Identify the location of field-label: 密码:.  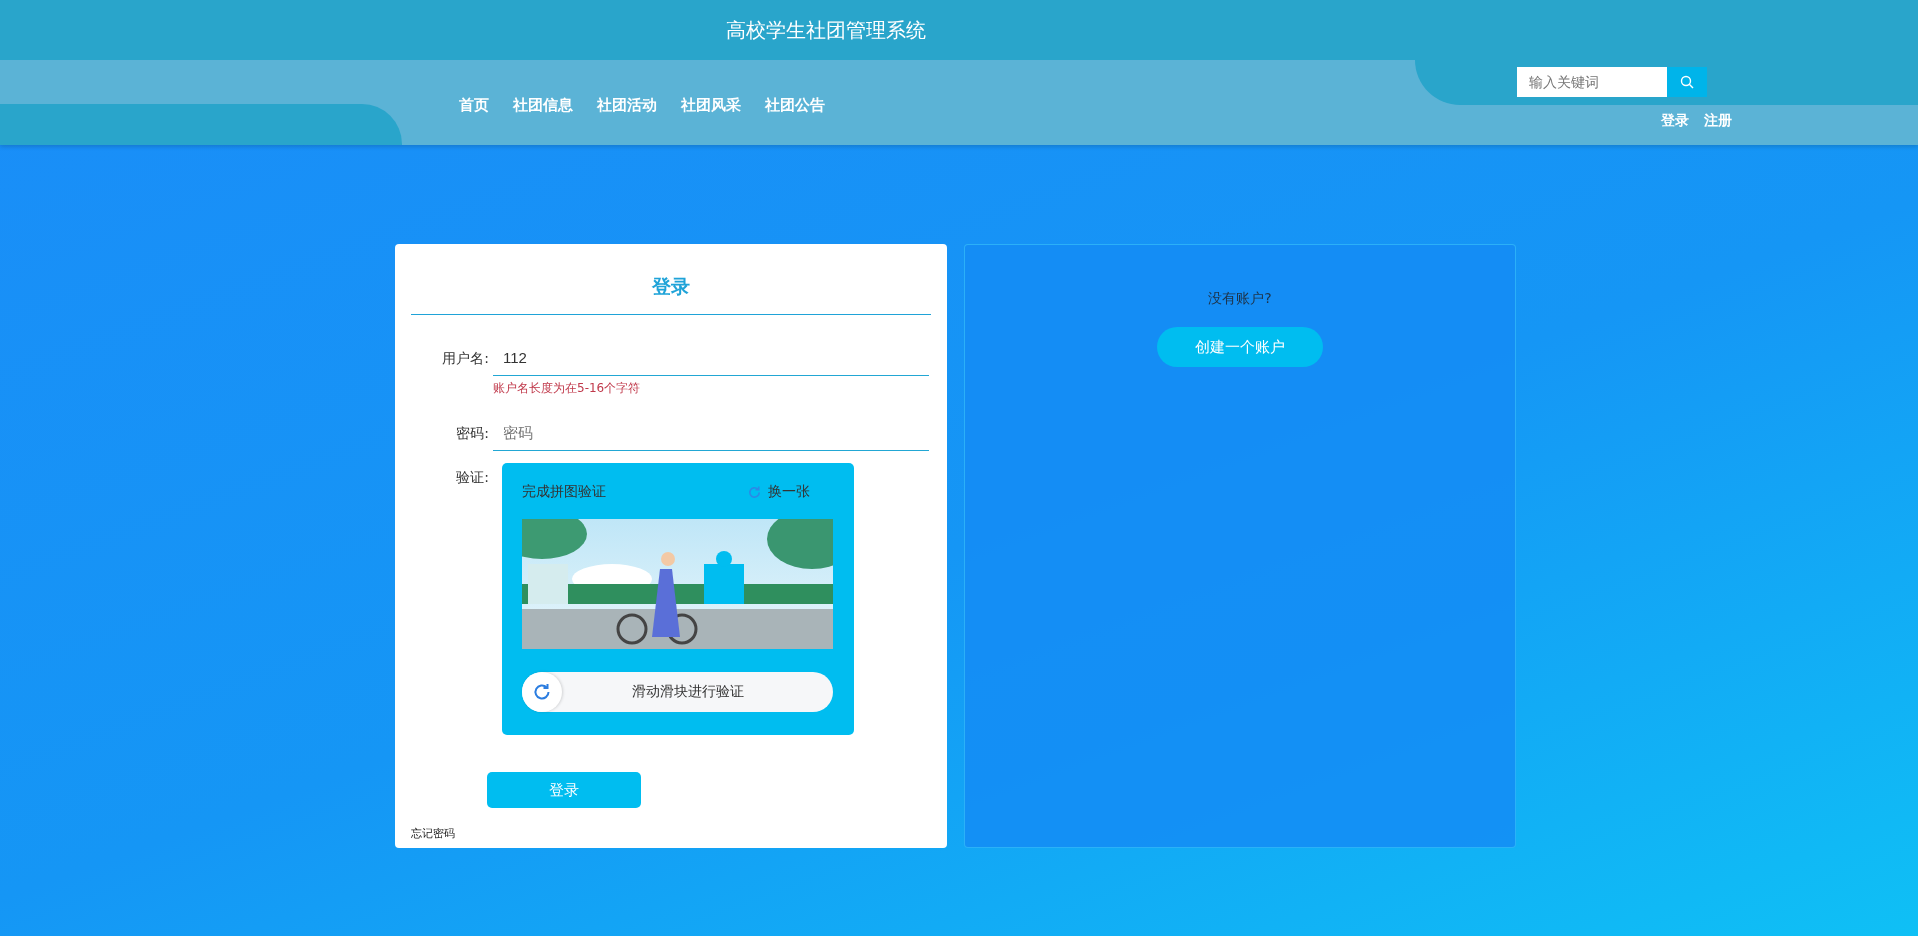
(472, 433).